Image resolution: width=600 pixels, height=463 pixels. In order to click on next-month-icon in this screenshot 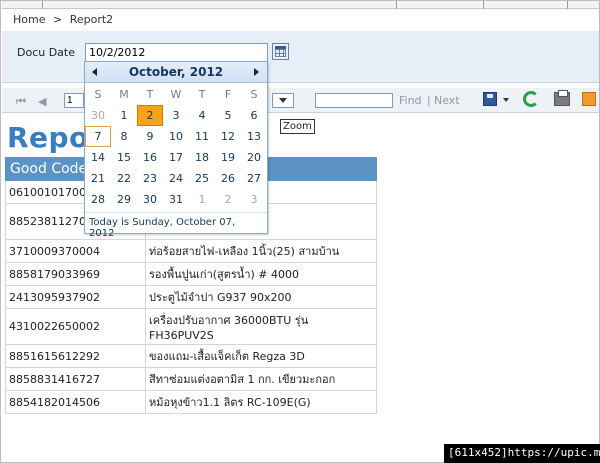, I will do `click(256, 72)`.